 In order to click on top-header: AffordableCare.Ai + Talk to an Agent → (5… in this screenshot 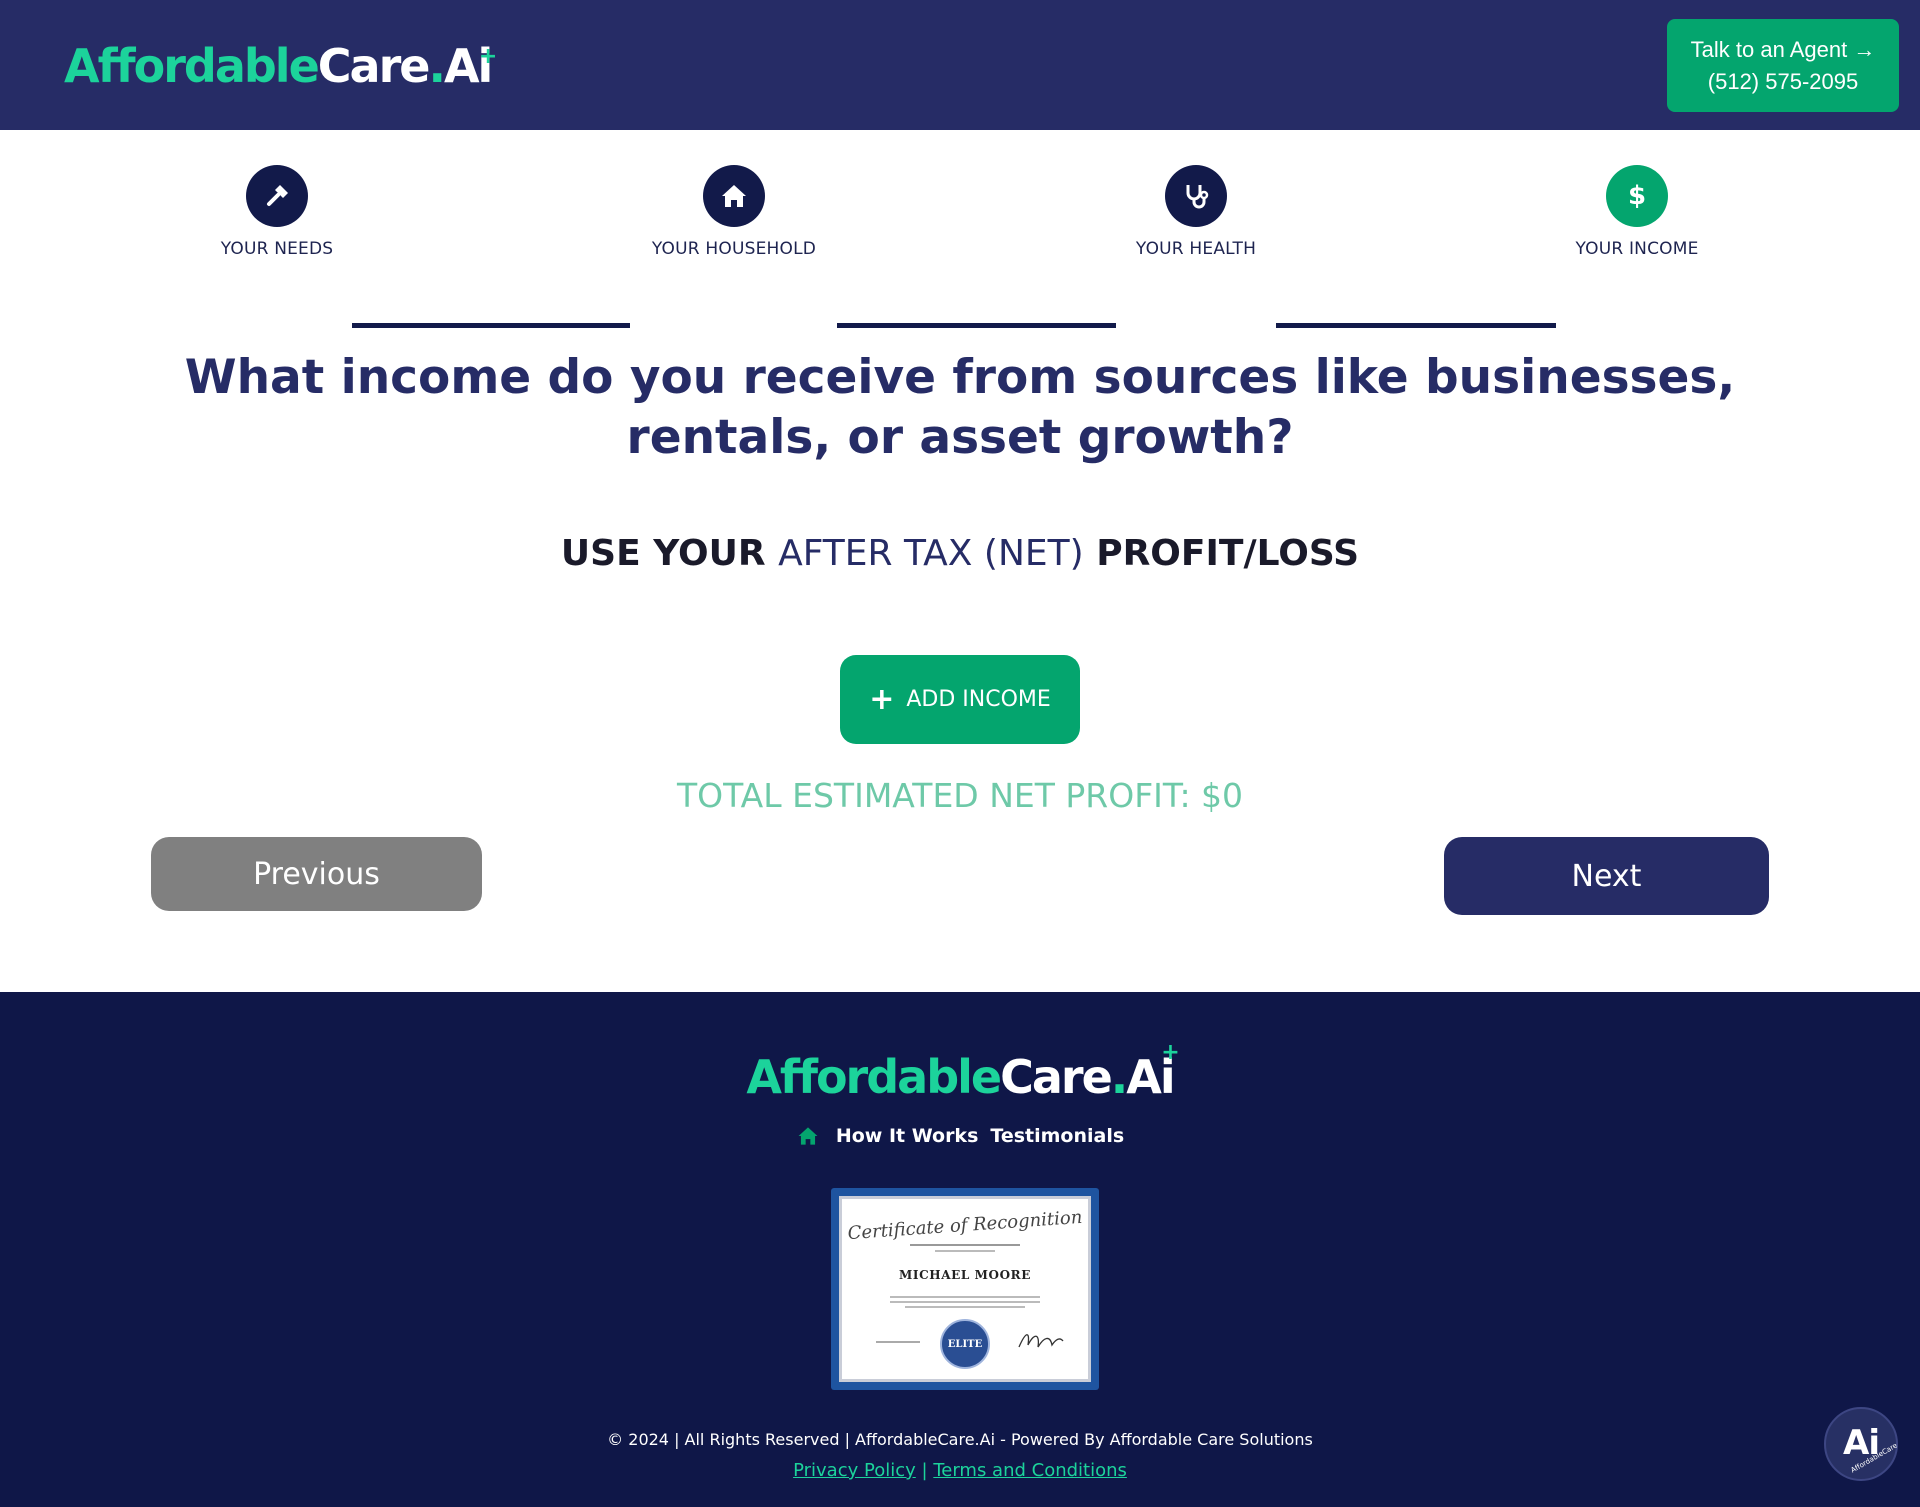, I will do `click(960, 65)`.